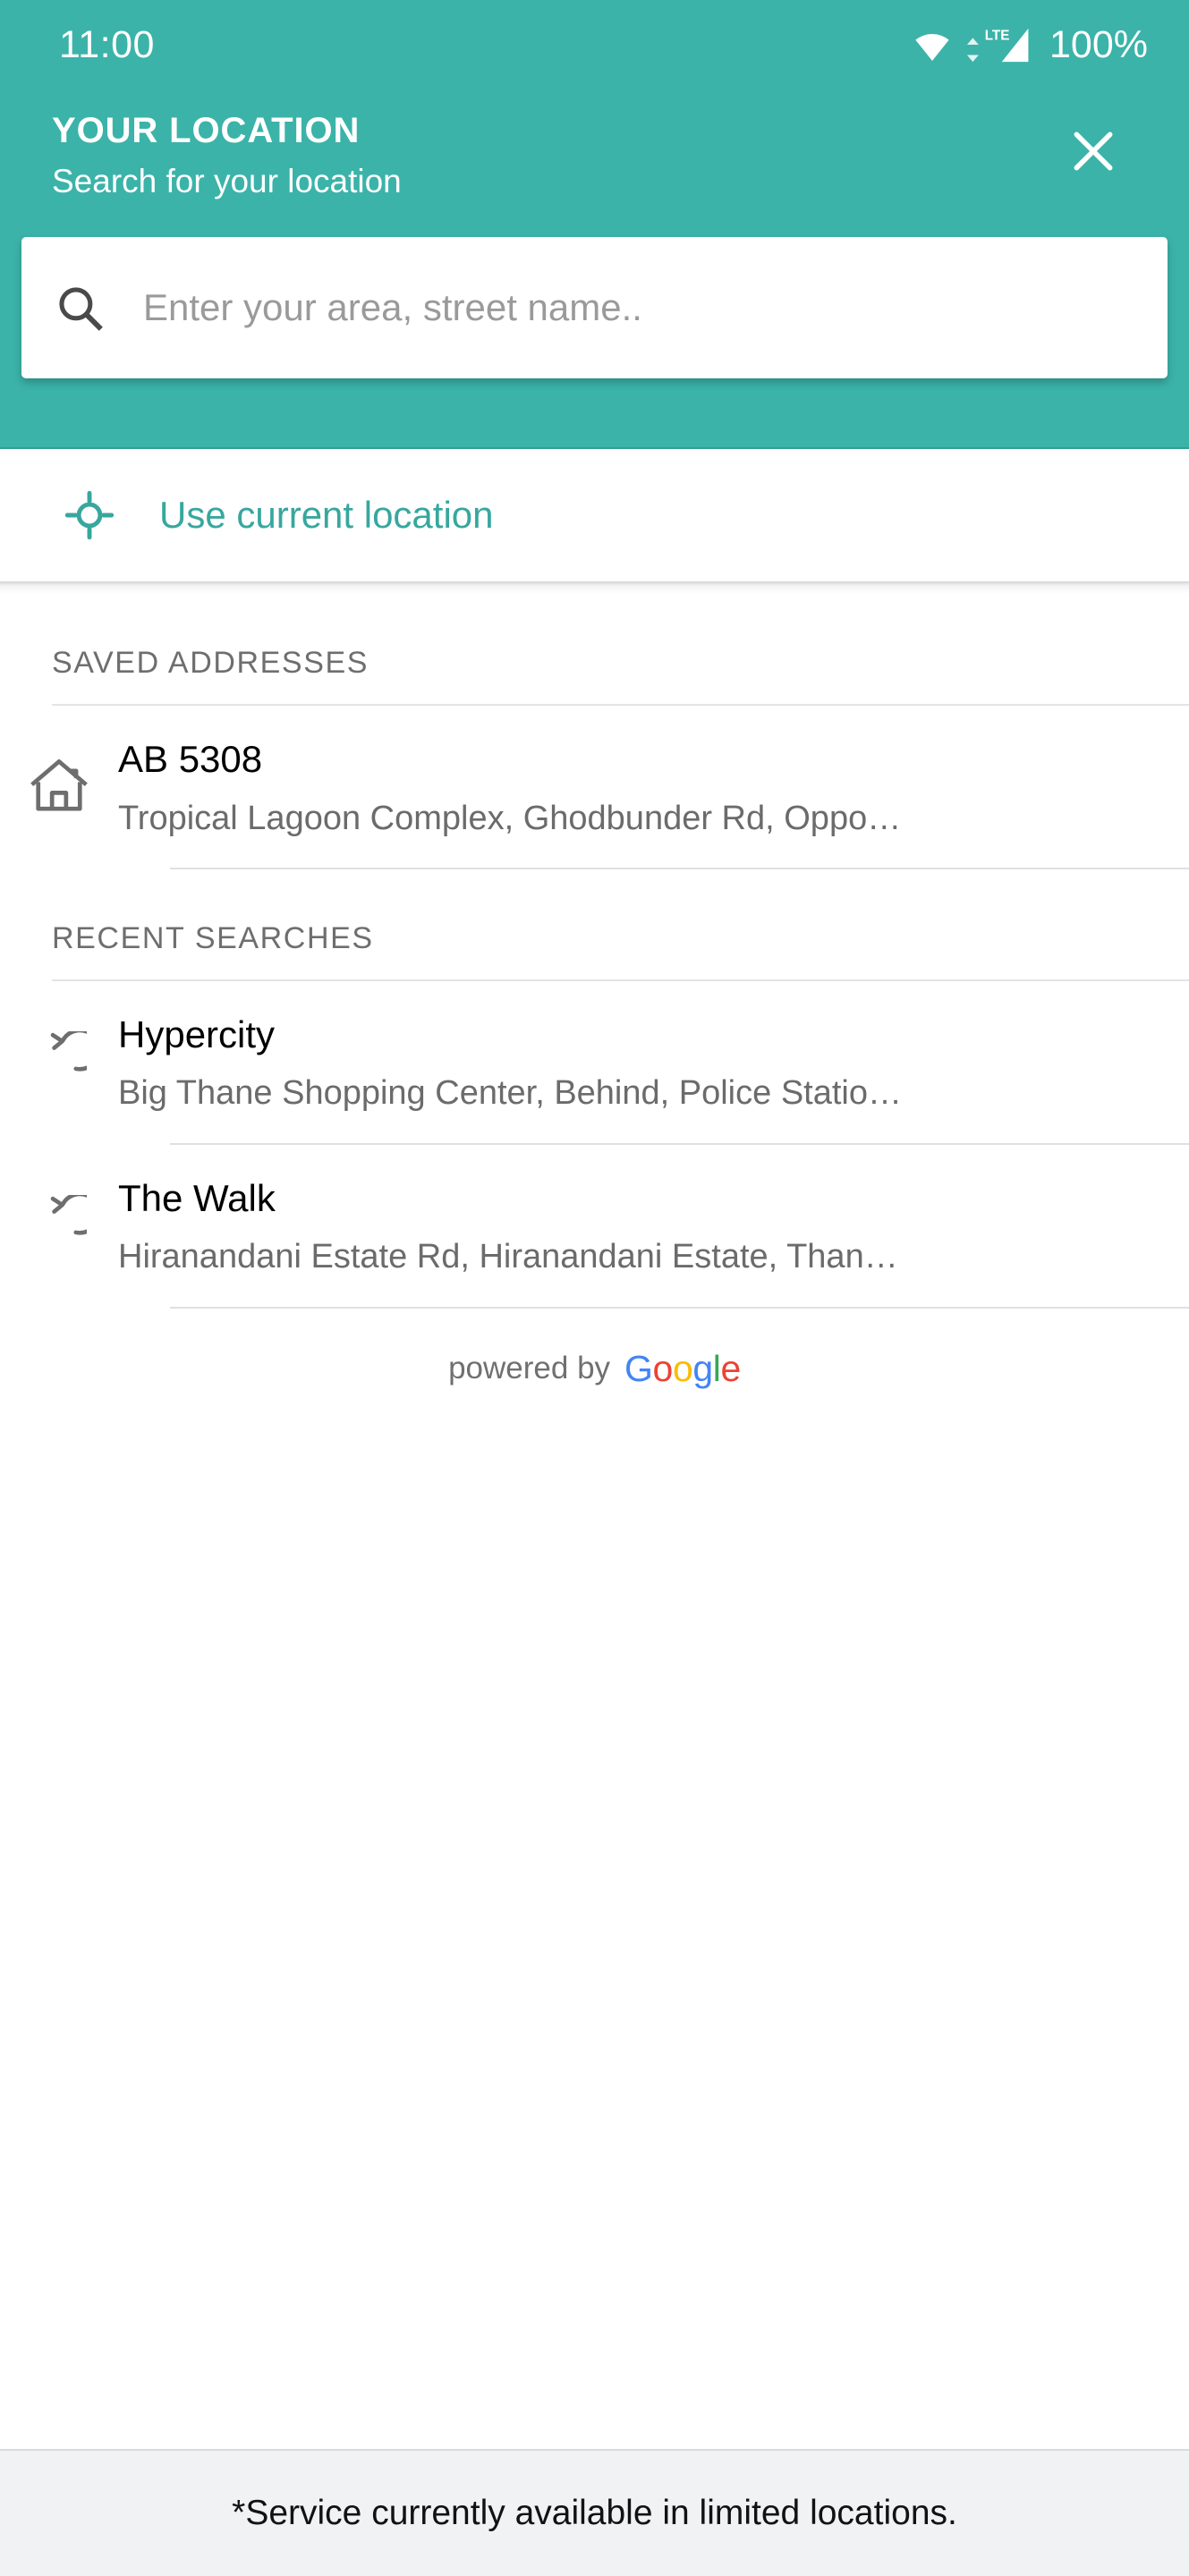  I want to click on google-letter: l, so click(716, 1368).